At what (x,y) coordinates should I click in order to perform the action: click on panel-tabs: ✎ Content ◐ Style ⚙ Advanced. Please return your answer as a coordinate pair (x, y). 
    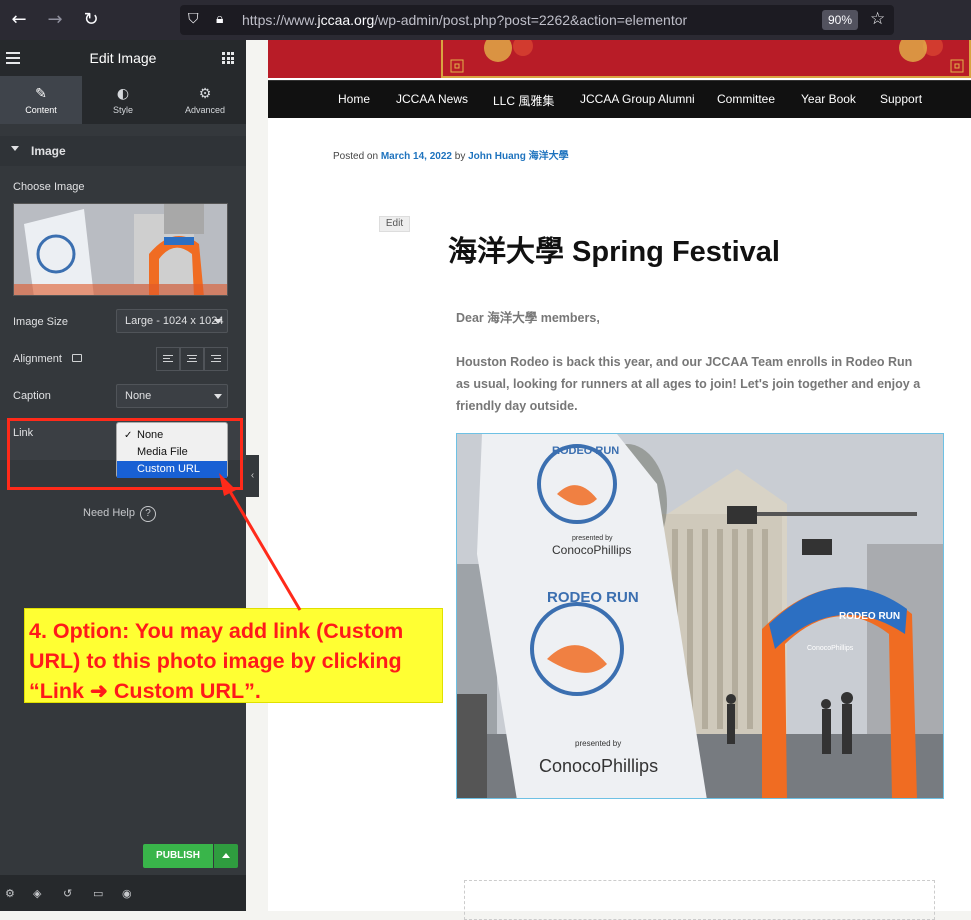
    Looking at the image, I should click on (123, 100).